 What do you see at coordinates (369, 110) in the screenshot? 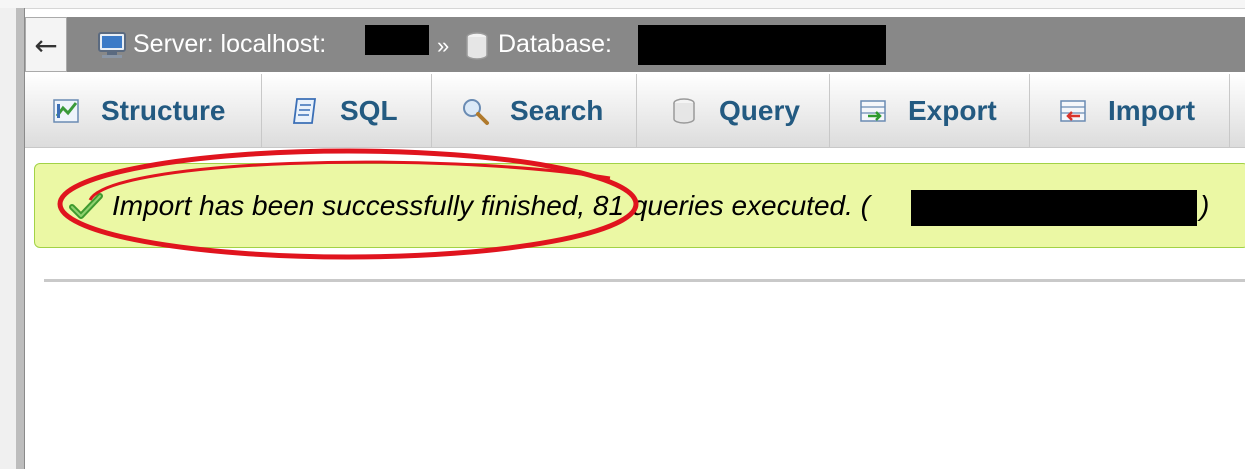
I see `tab-sql-label: SQL` at bounding box center [369, 110].